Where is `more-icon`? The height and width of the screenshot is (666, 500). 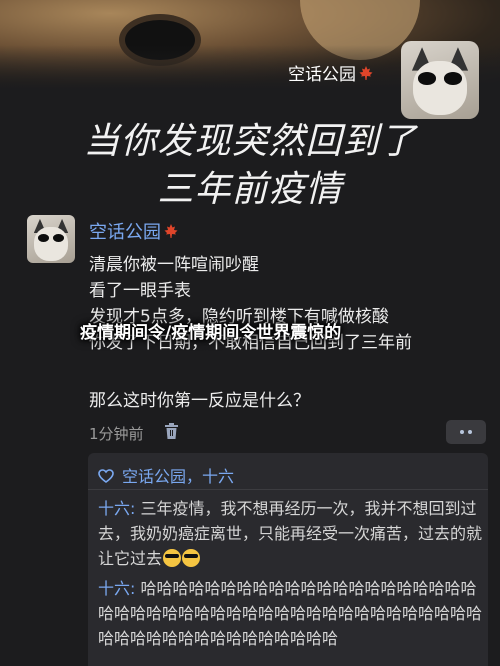 more-icon is located at coordinates (462, 432).